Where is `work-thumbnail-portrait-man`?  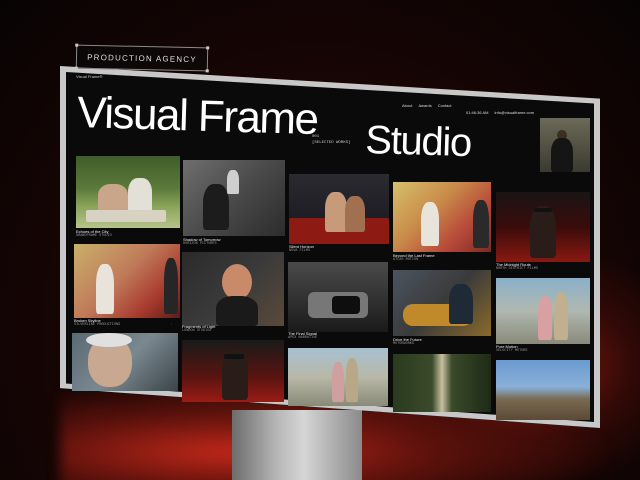 work-thumbnail-portrait-man is located at coordinates (125, 362).